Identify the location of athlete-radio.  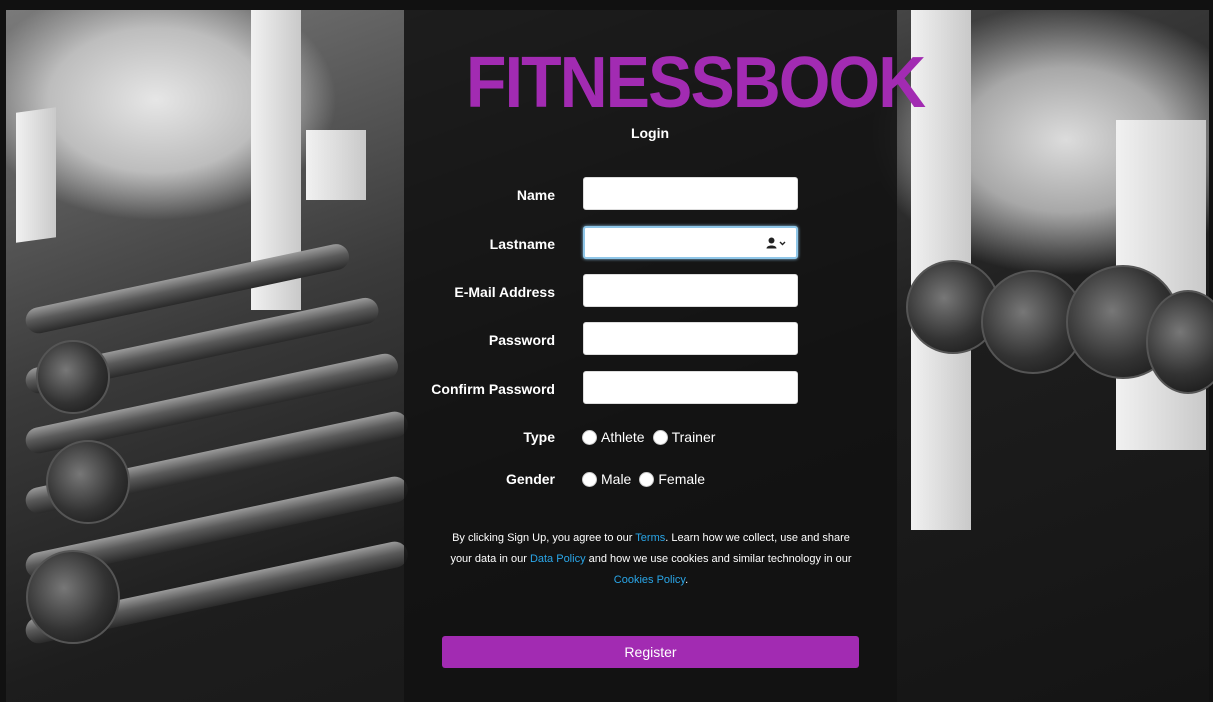
(589, 437).